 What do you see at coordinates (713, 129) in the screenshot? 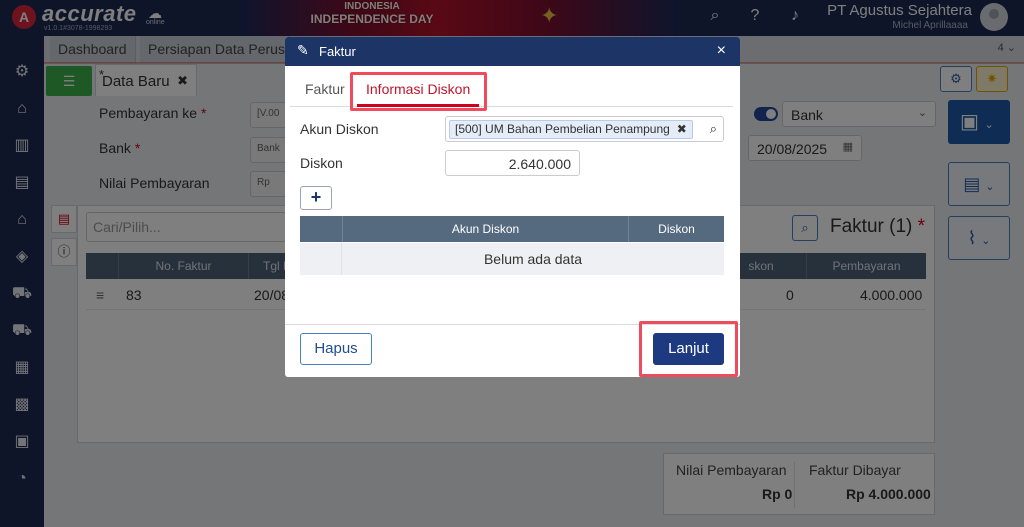
I see `search-icon: ⌕` at bounding box center [713, 129].